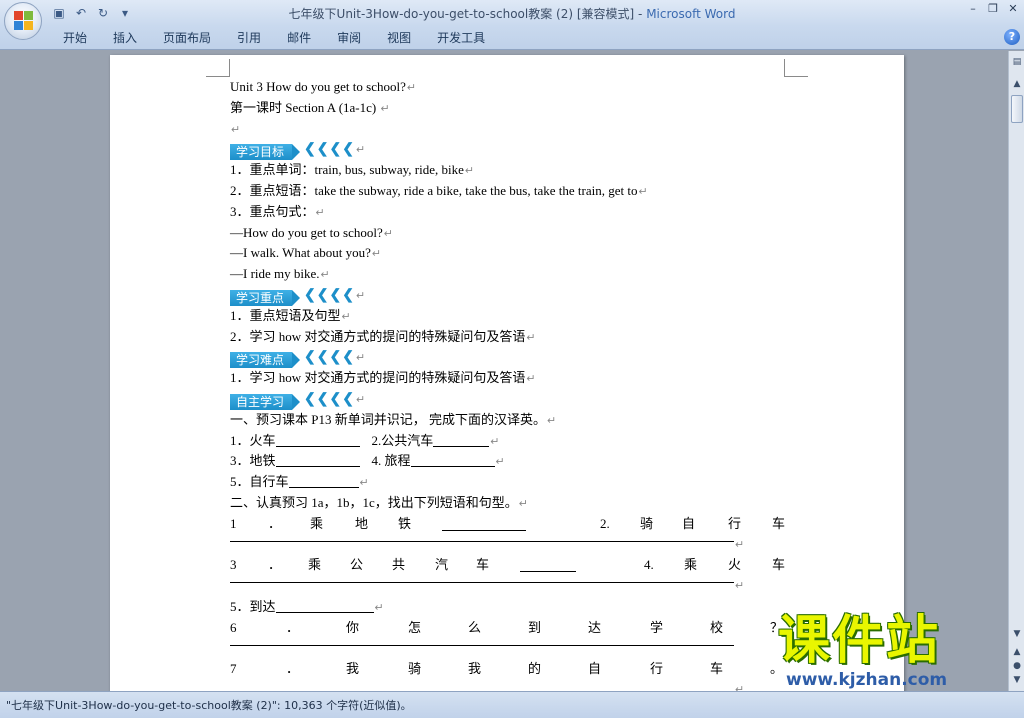 The width and height of the screenshot is (1024, 718). Describe the element at coordinates (415, 627) in the screenshot. I see `question-char: 怎` at that location.